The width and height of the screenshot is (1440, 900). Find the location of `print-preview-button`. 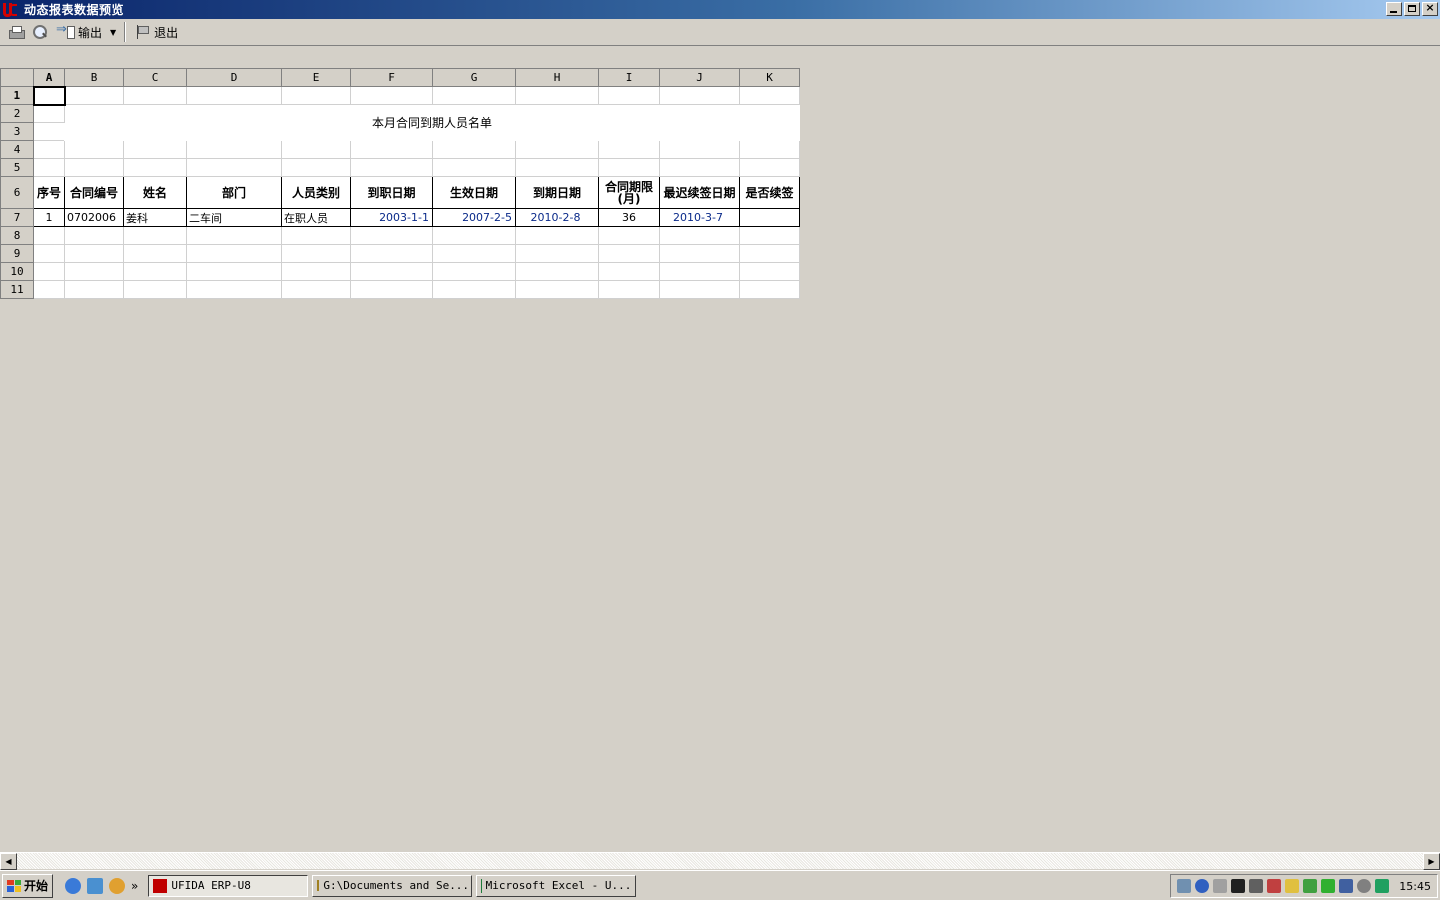

print-preview-button is located at coordinates (40, 32).